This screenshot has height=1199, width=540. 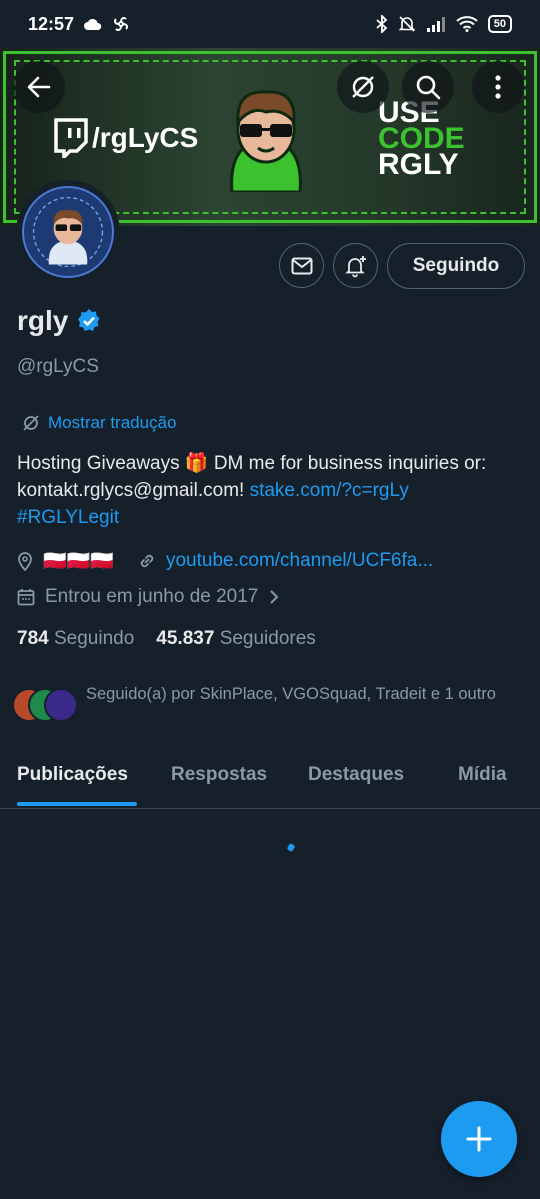 I want to click on location-pin-icon, so click(x=25, y=561).